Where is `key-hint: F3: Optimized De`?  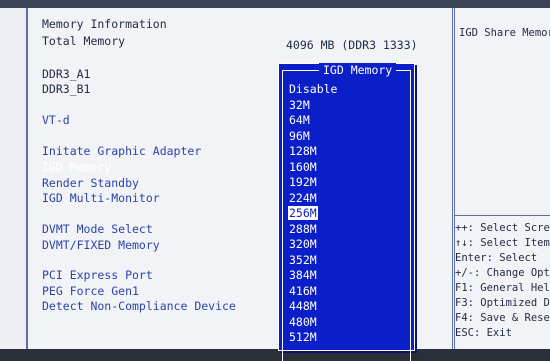
key-hint: F3: Optimized De is located at coordinates (502, 303).